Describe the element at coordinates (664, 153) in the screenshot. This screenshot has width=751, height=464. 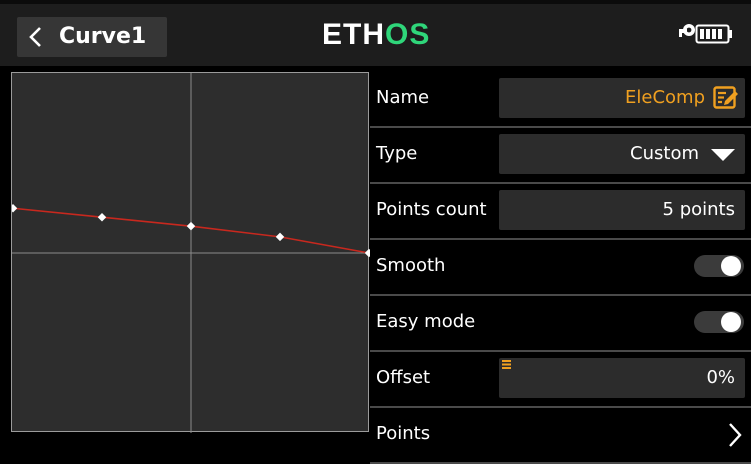
I see `type-value: Custom` at that location.